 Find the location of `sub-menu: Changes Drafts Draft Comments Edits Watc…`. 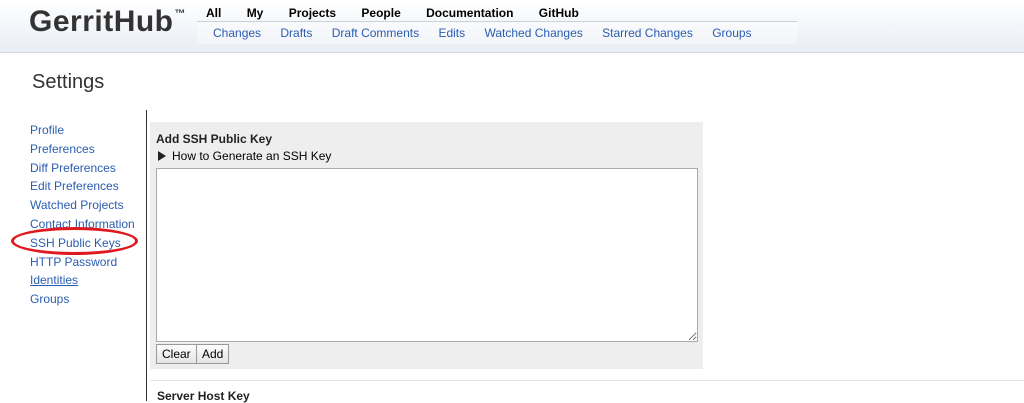

sub-menu: Changes Drafts Draft Comments Edits Watc… is located at coordinates (497, 32).